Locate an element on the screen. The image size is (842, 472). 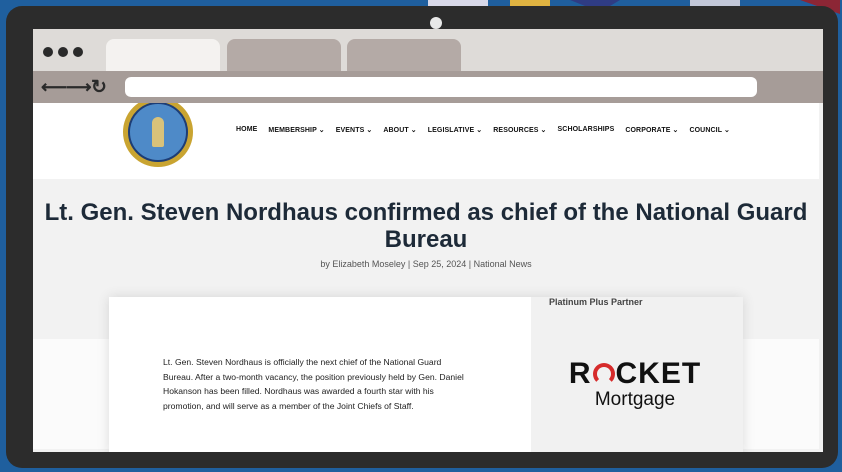
address-bar: ⟵⟶ ↻ is located at coordinates (428, 87).